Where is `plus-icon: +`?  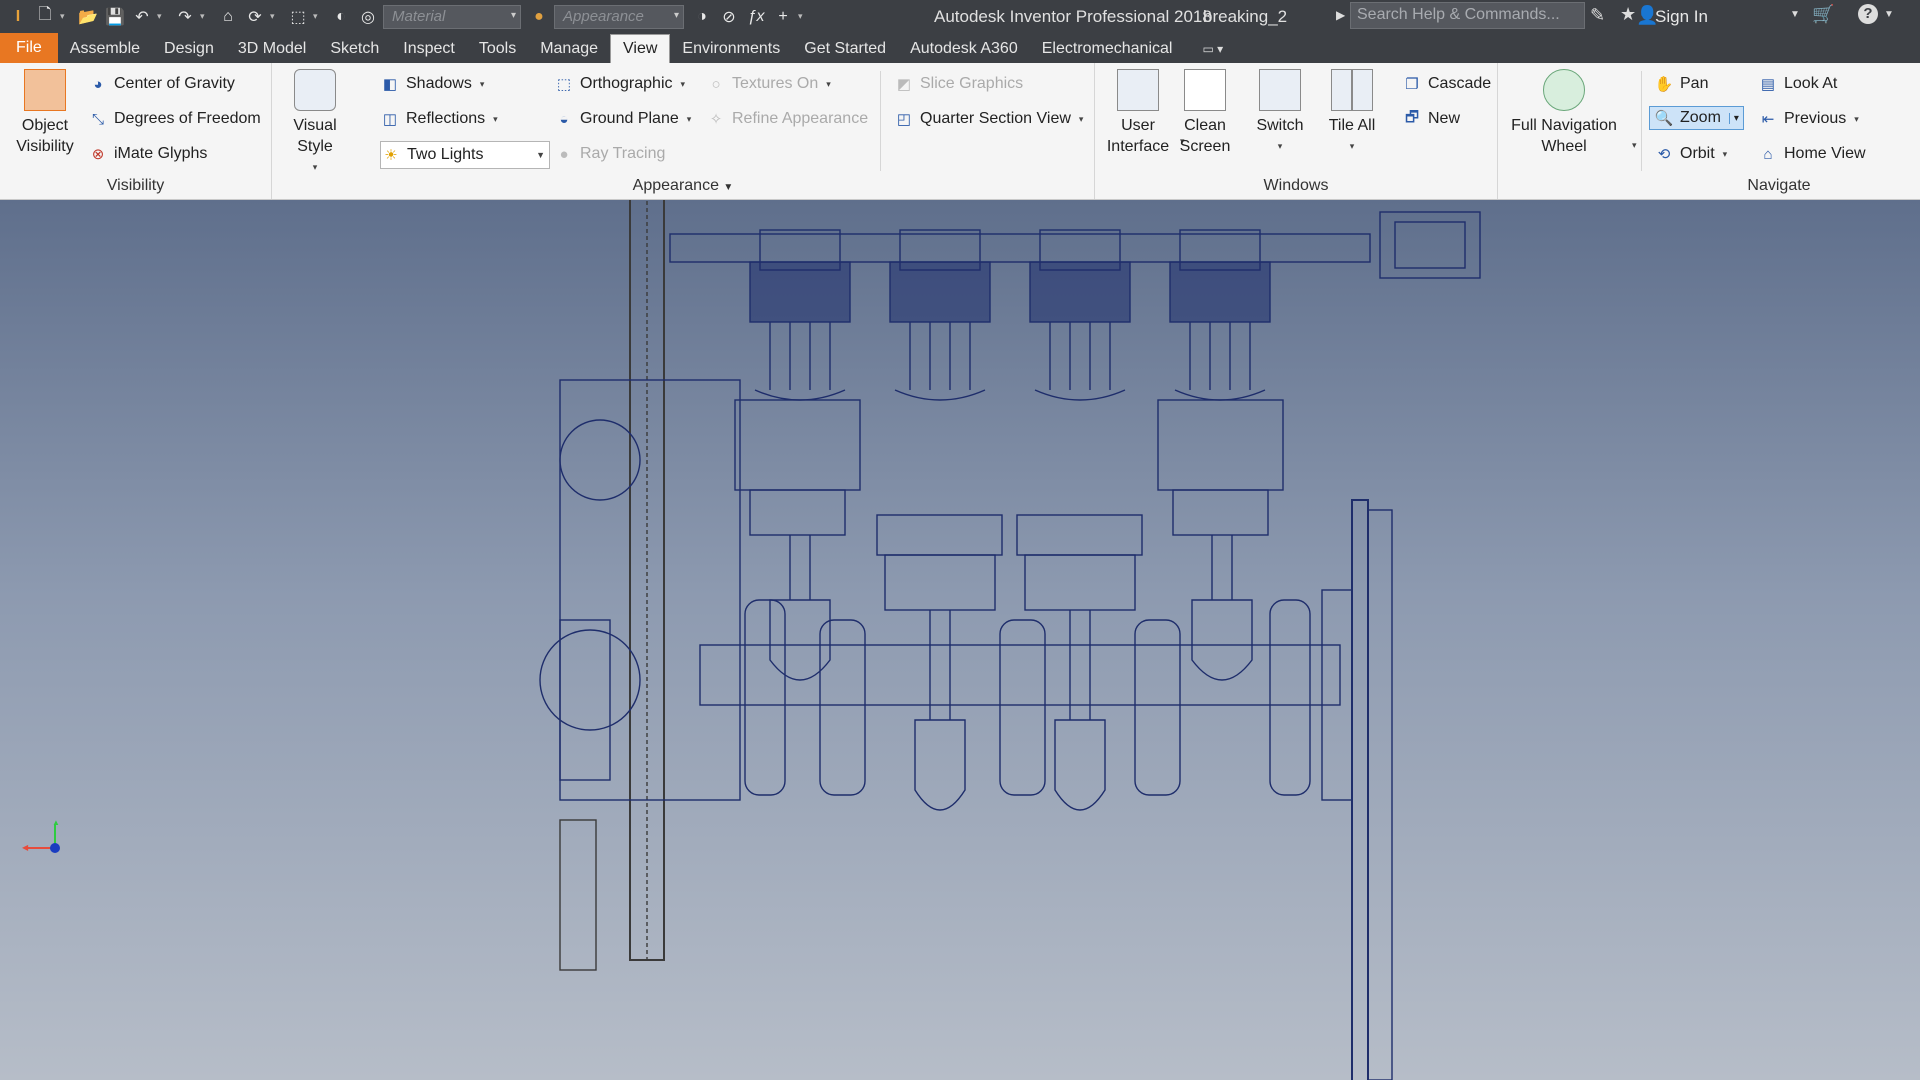 plus-icon: + is located at coordinates (783, 17).